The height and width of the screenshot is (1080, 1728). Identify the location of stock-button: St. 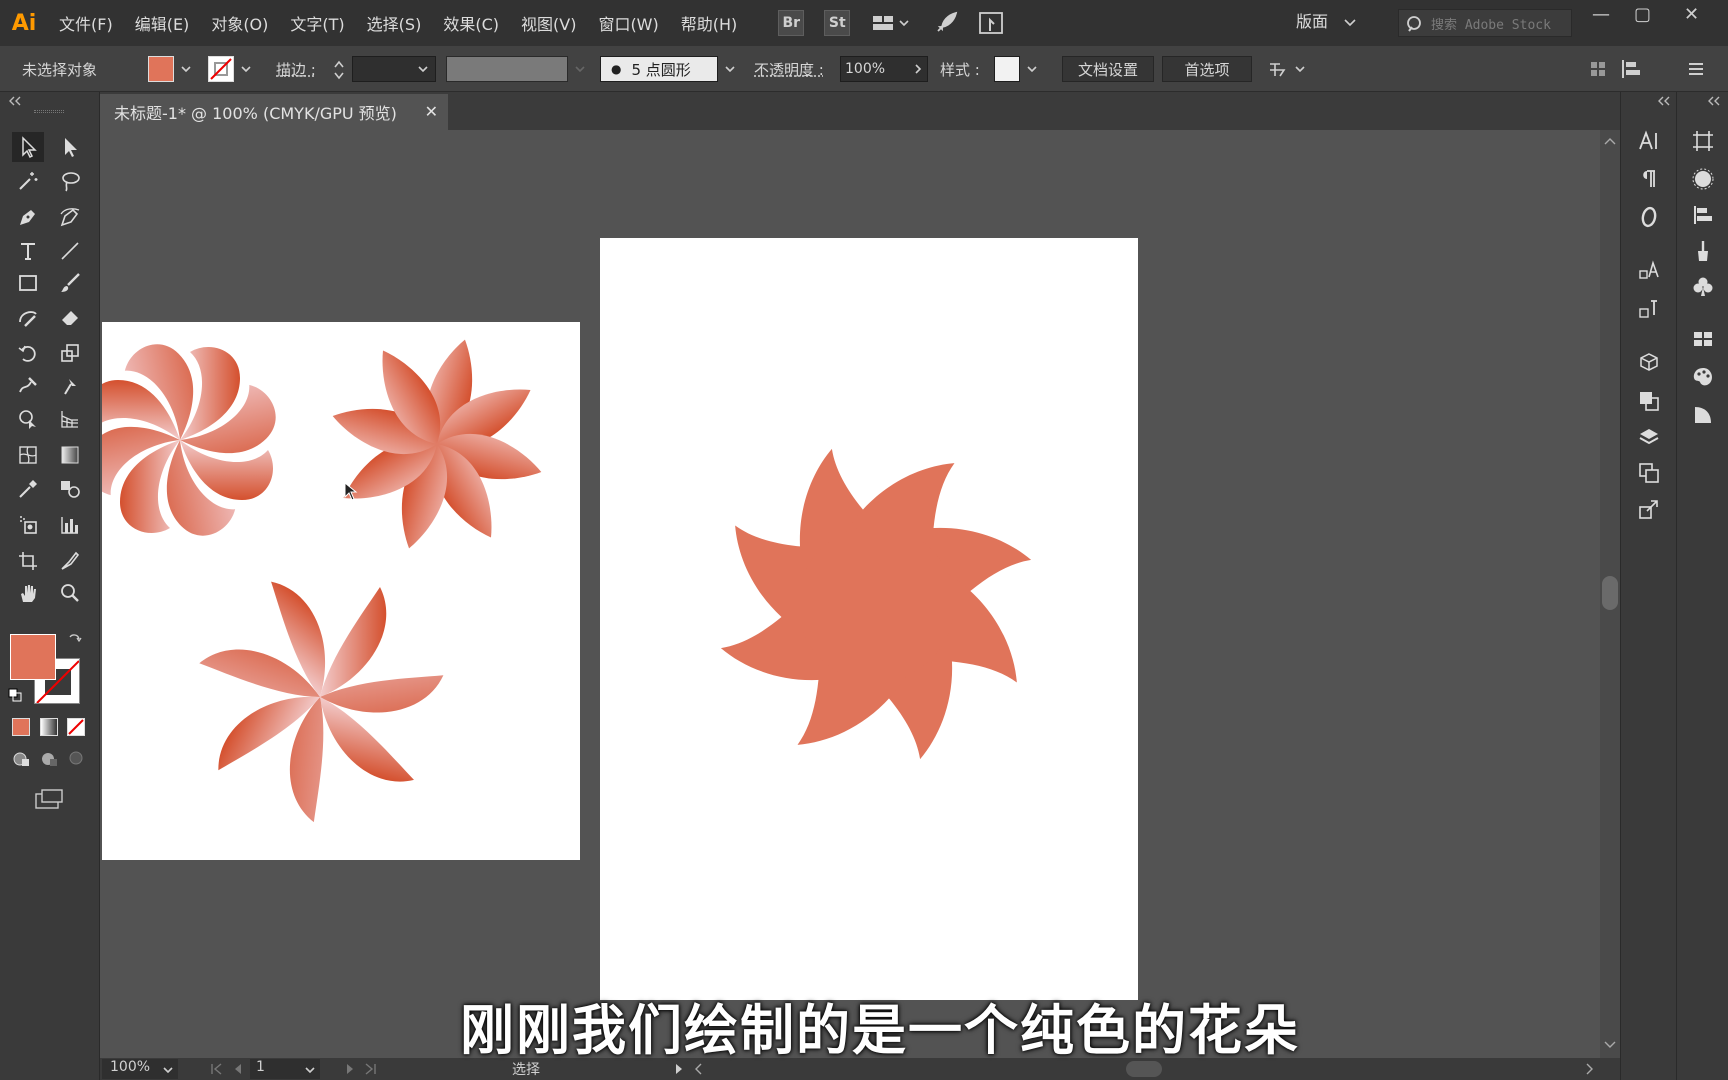
(837, 23).